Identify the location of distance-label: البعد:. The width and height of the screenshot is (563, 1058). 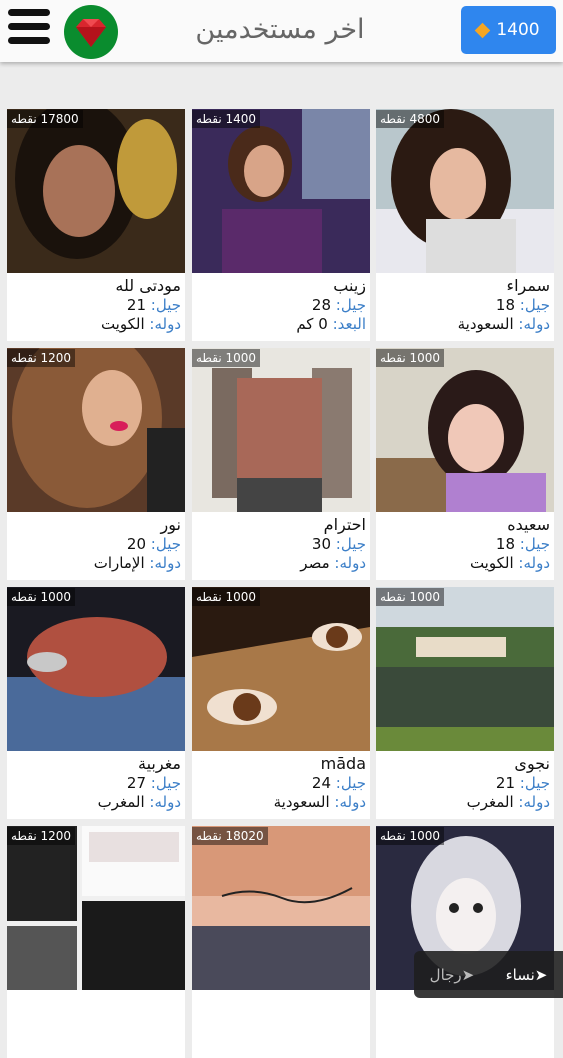
(349, 324).